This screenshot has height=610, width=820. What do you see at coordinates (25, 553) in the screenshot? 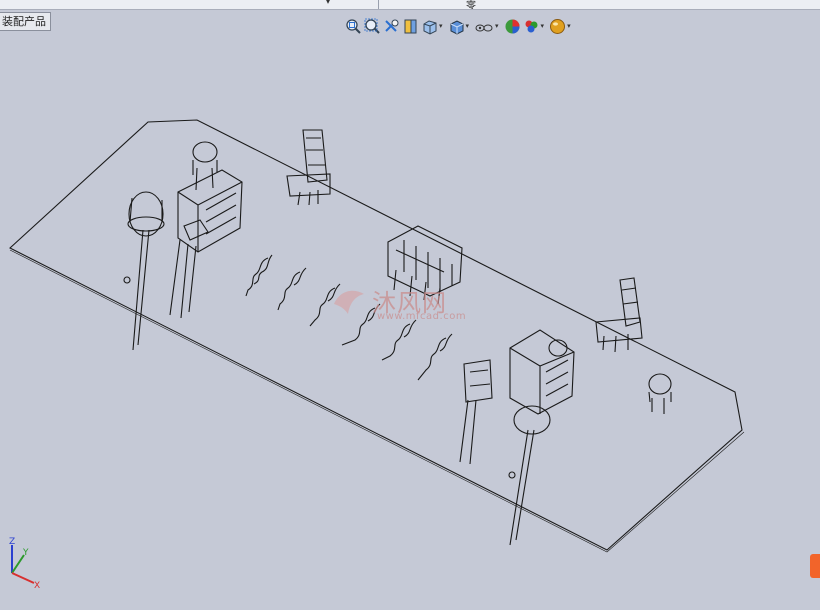
I see `triad-y-label: Y` at bounding box center [25, 553].